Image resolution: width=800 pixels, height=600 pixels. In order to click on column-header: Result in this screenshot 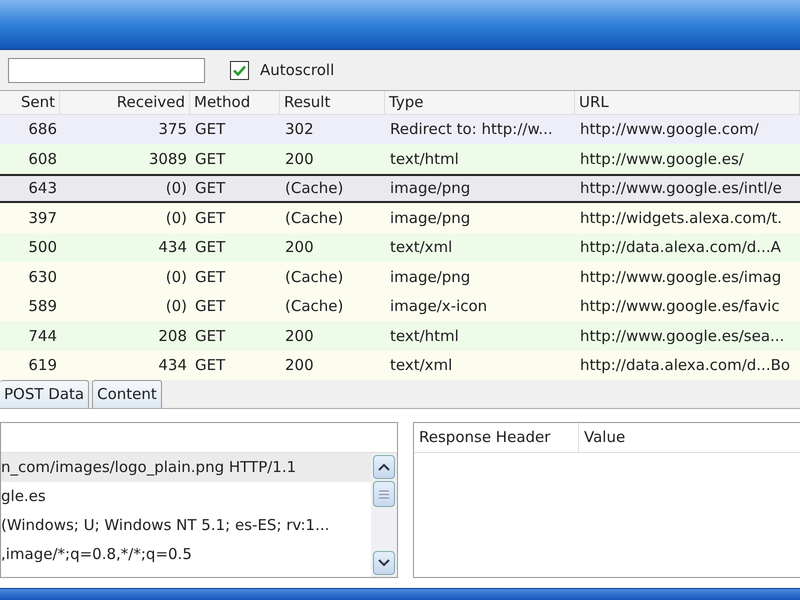, I will do `click(332, 102)`.